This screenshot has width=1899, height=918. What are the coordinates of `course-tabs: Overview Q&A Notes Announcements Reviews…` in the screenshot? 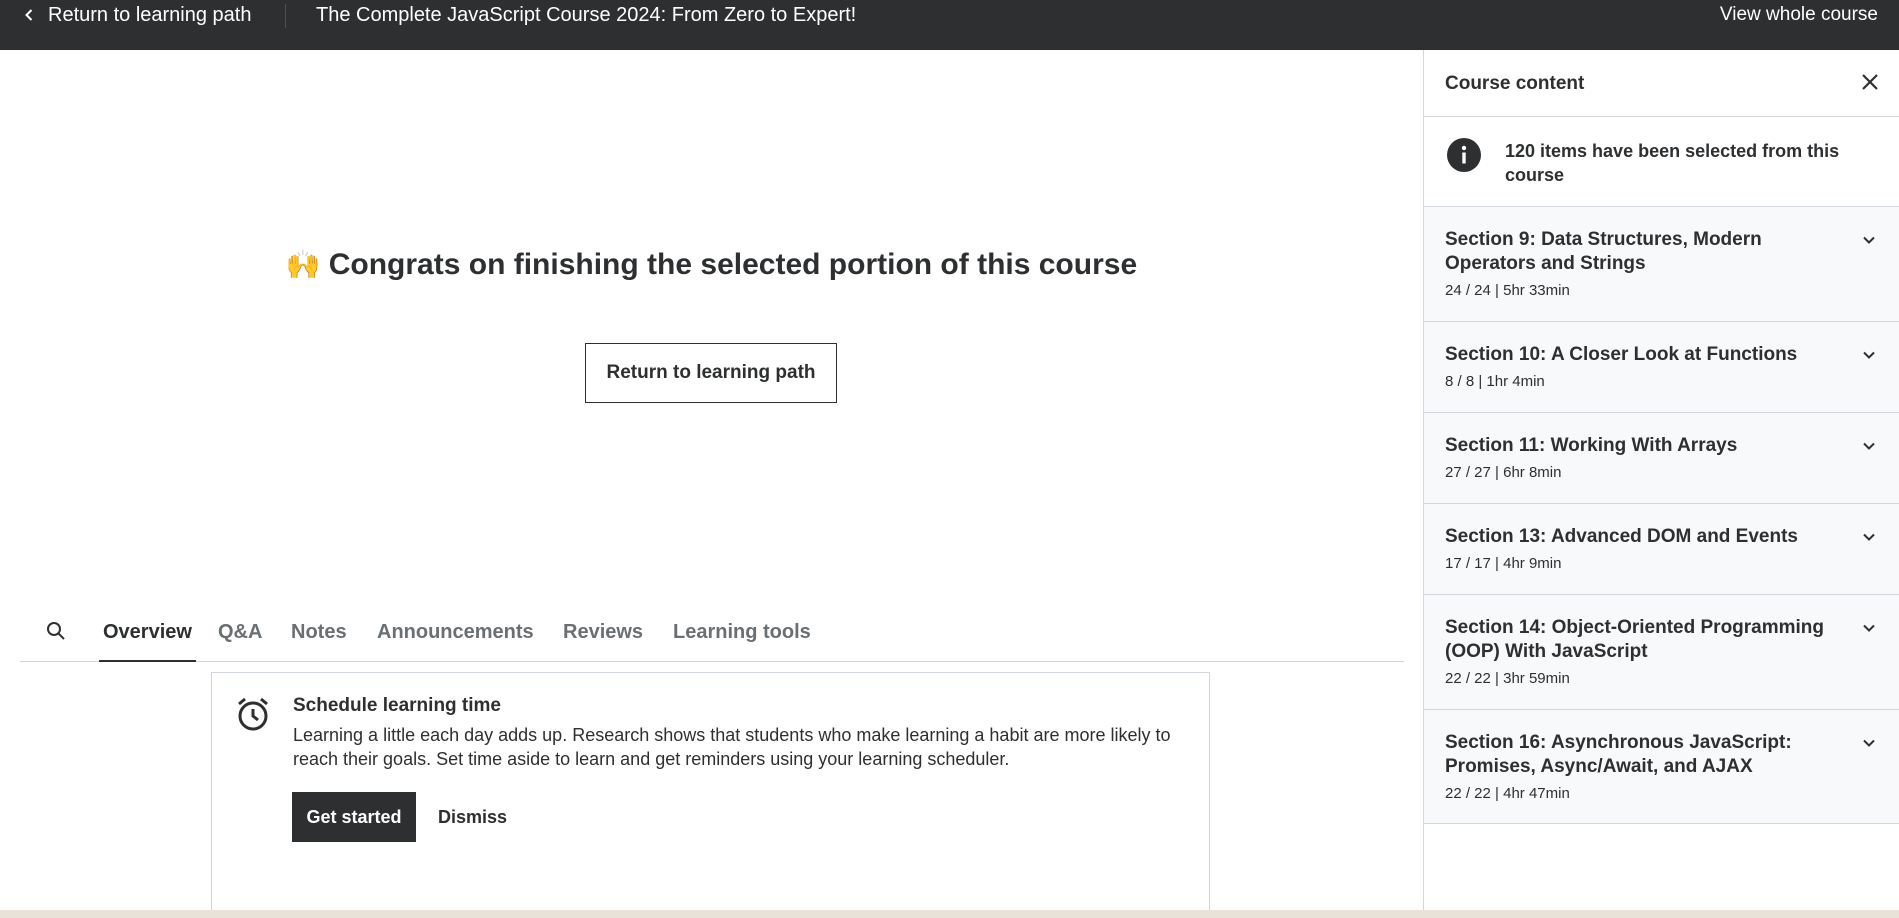 It's located at (712, 636).